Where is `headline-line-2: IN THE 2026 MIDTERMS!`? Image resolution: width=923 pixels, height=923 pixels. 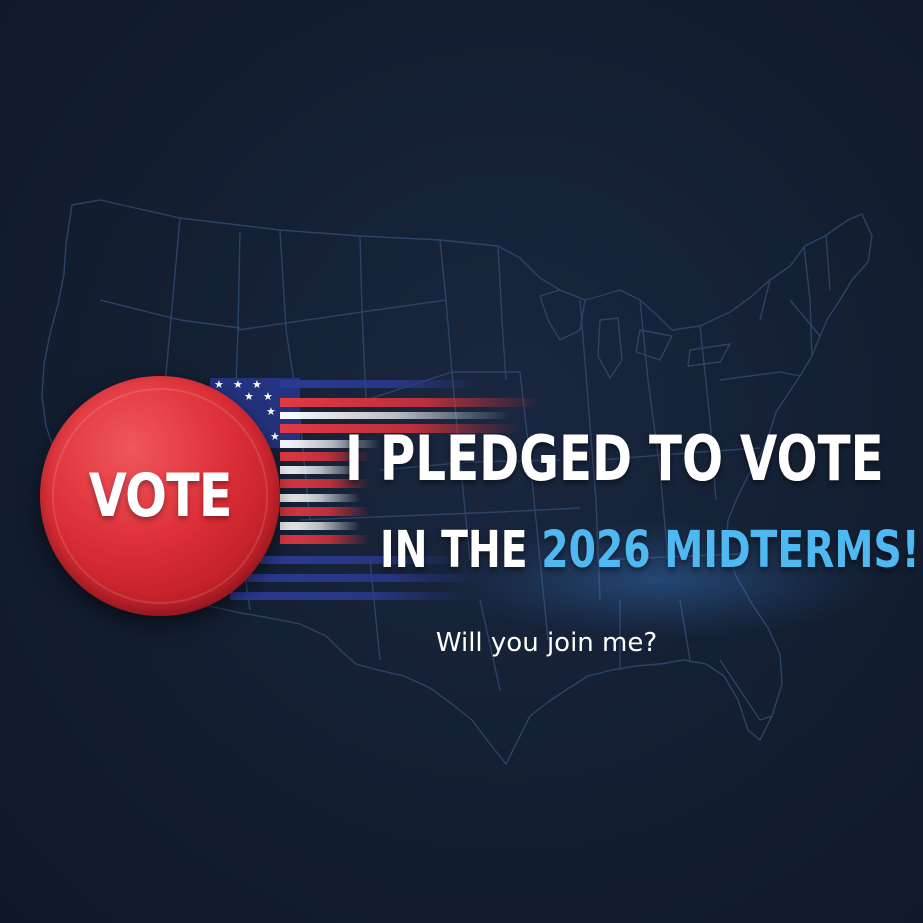
headline-line-2: IN THE 2026 MIDTERMS! is located at coordinates (650, 550).